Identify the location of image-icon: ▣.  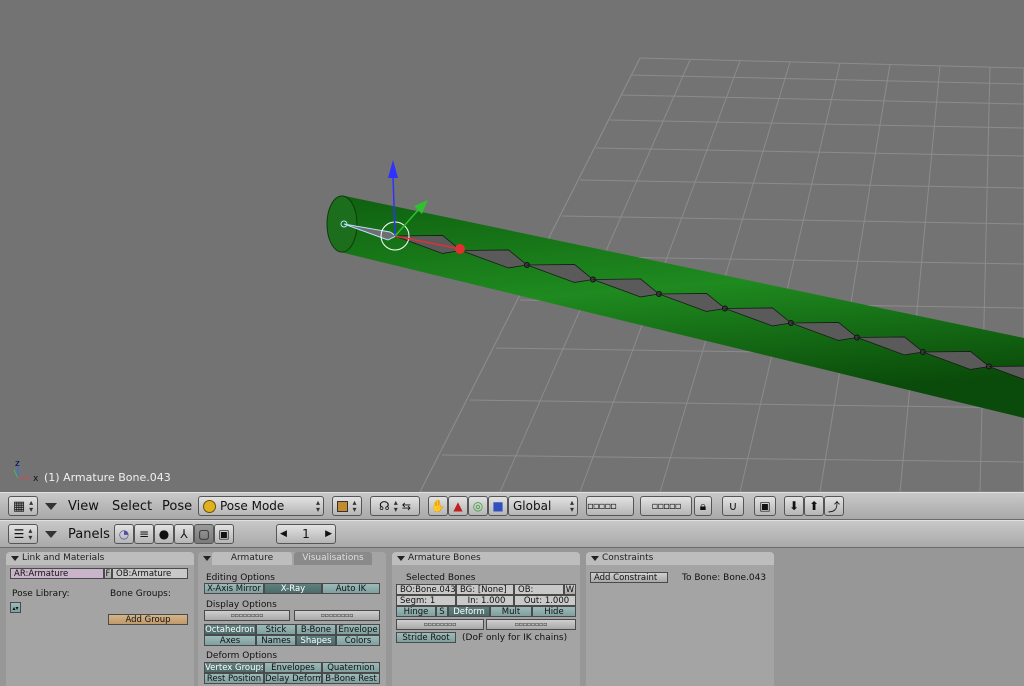
(765, 506).